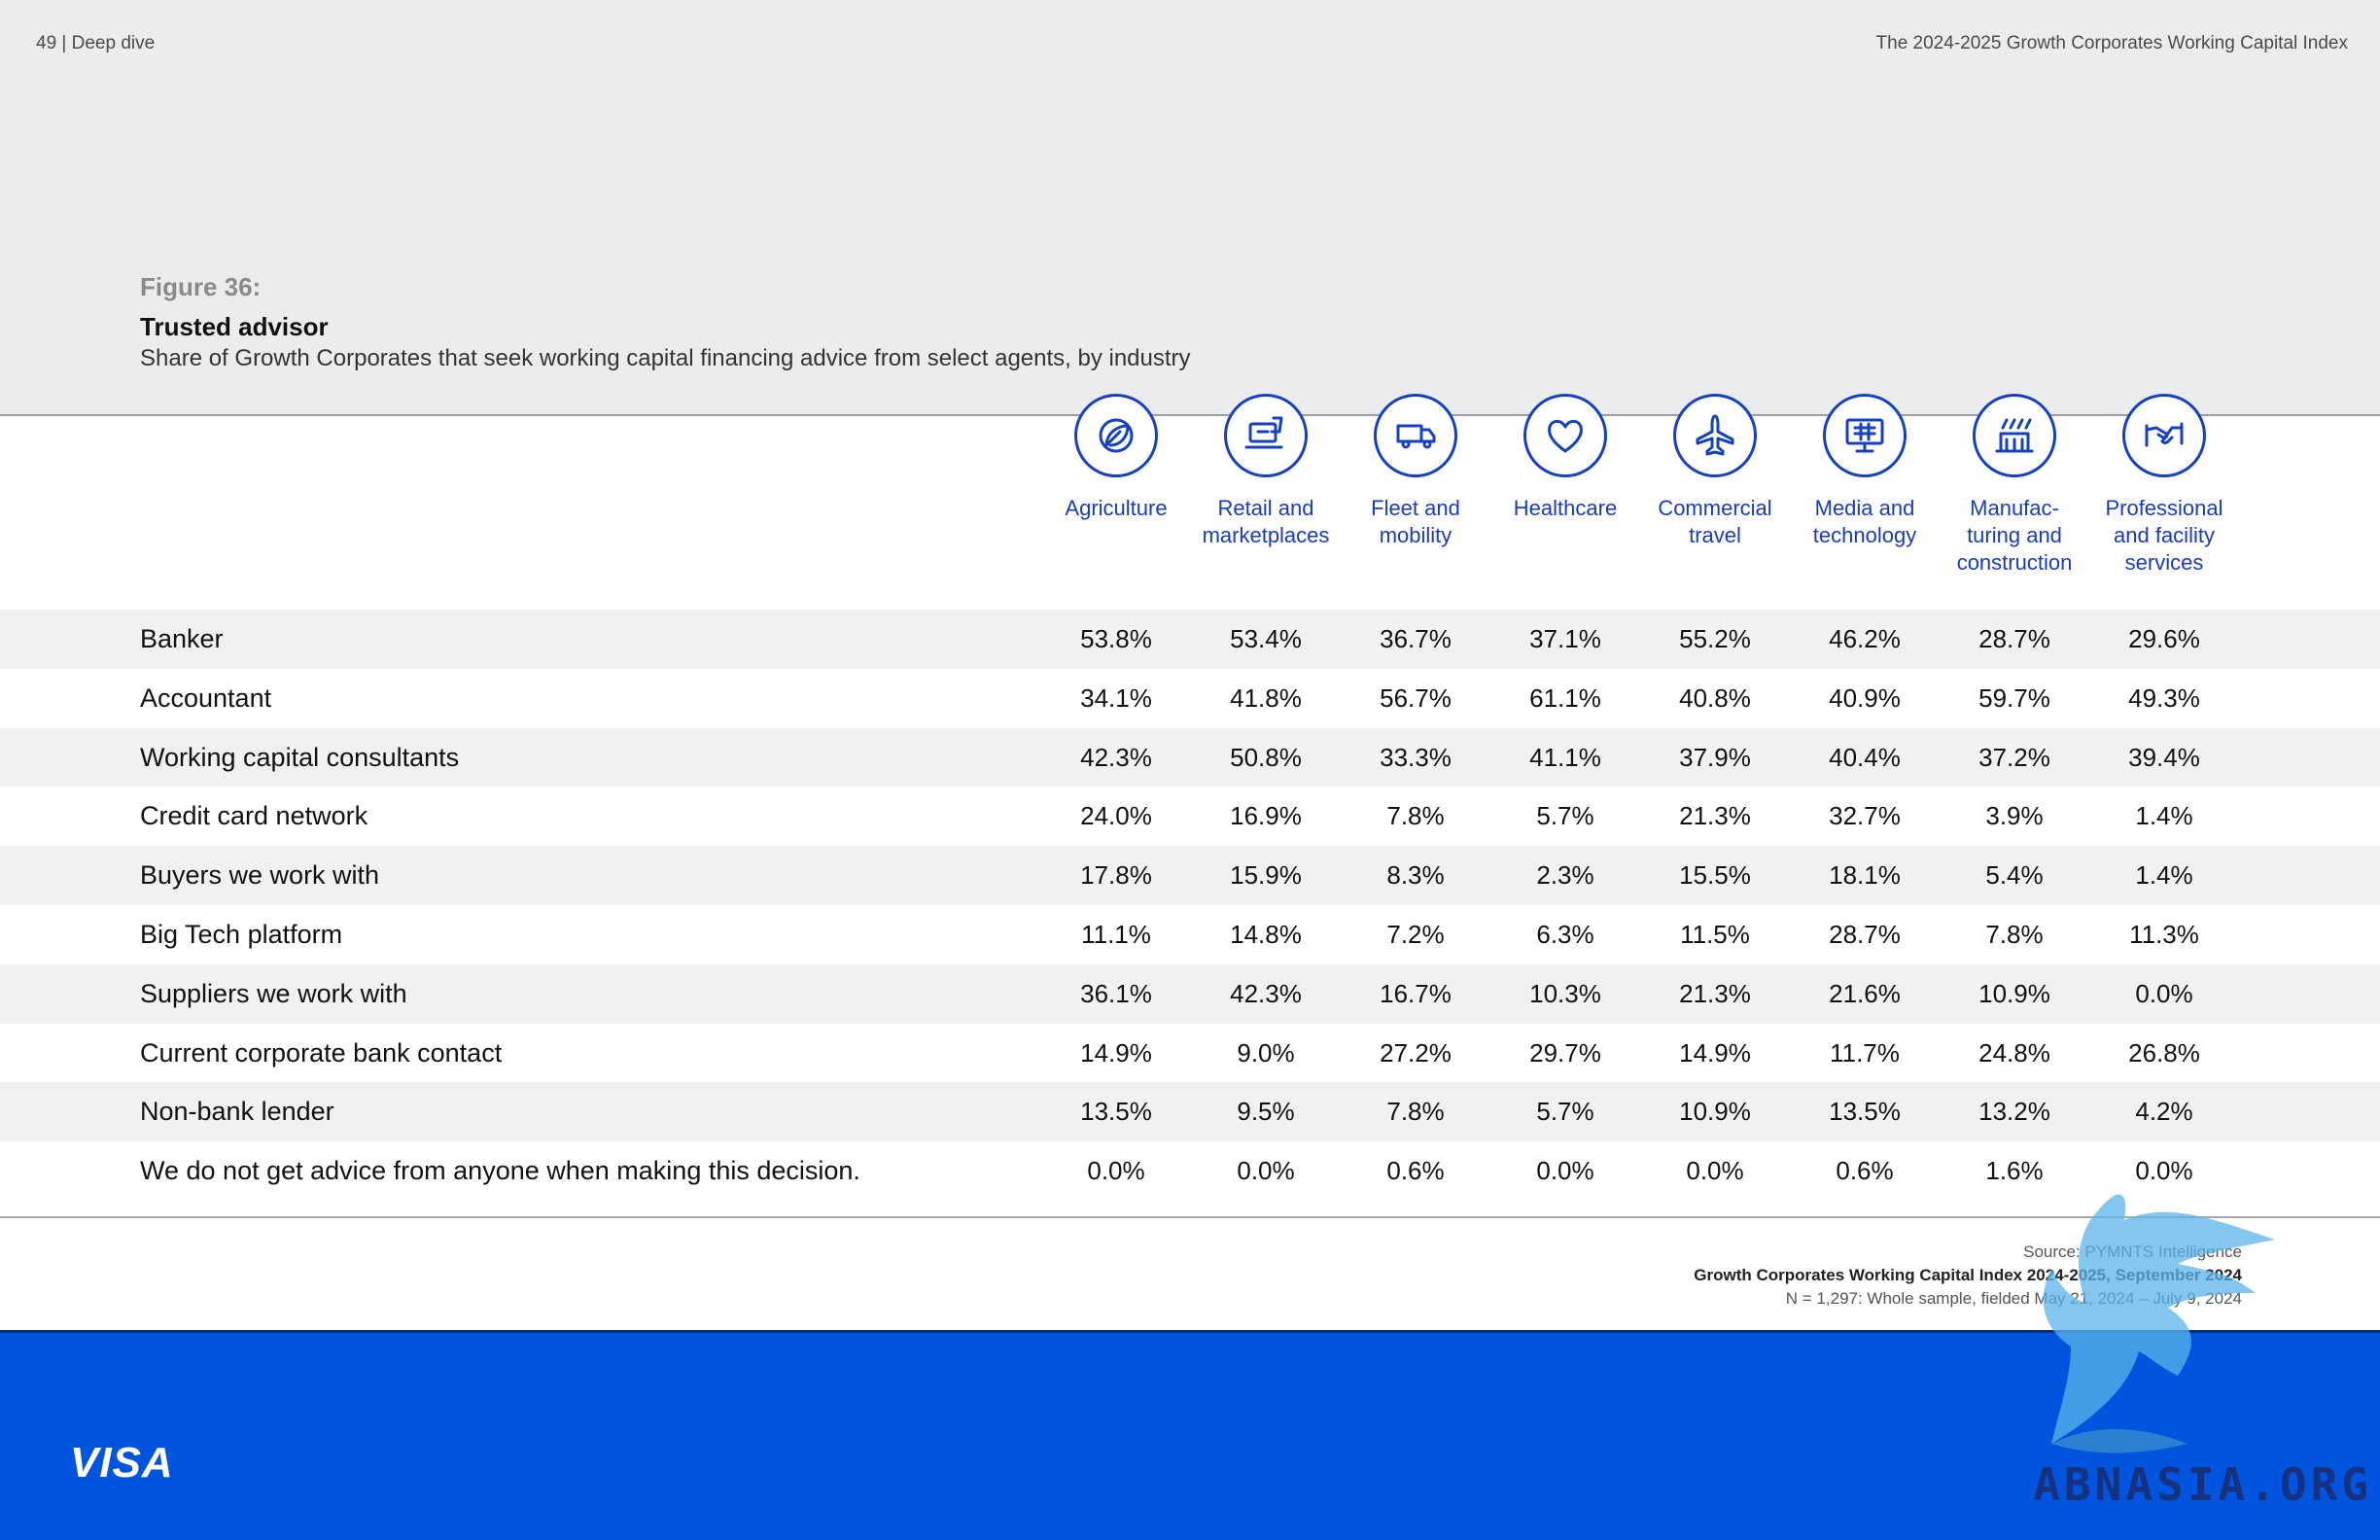 This screenshot has width=2380, height=1540. What do you see at coordinates (1116, 508) in the screenshot?
I see `industry-label: Agriculture` at bounding box center [1116, 508].